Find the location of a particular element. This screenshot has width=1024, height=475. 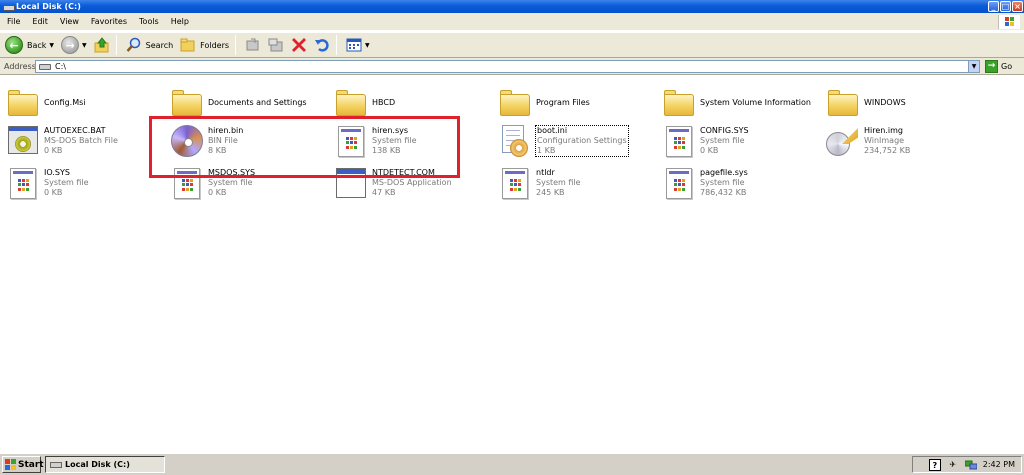

menu-favorites: Favorites is located at coordinates (109, 21).